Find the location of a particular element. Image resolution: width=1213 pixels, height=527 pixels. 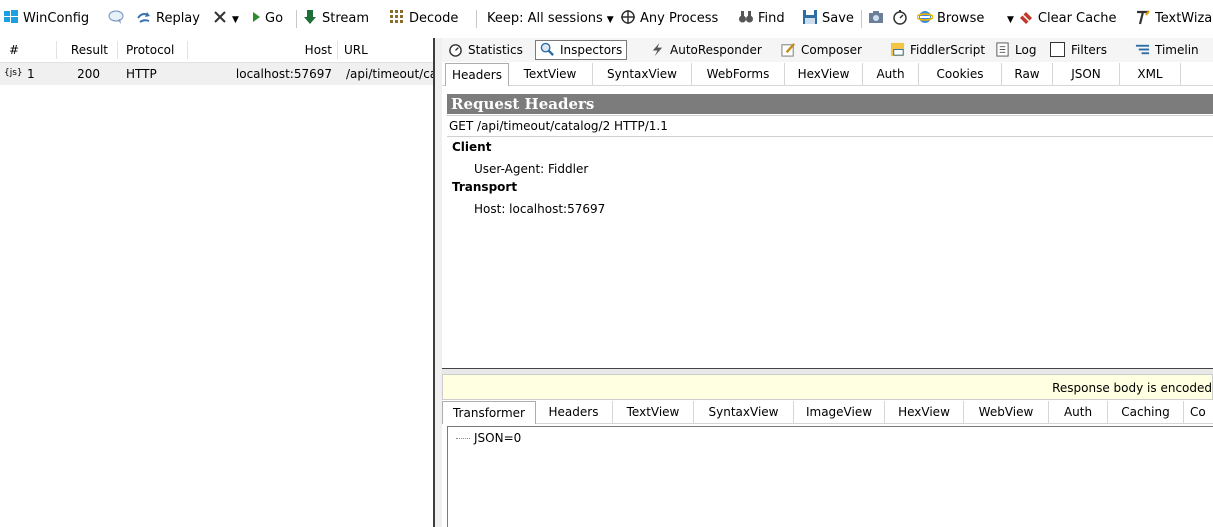

header-item: Host: localhost:57697 is located at coordinates (539, 209).